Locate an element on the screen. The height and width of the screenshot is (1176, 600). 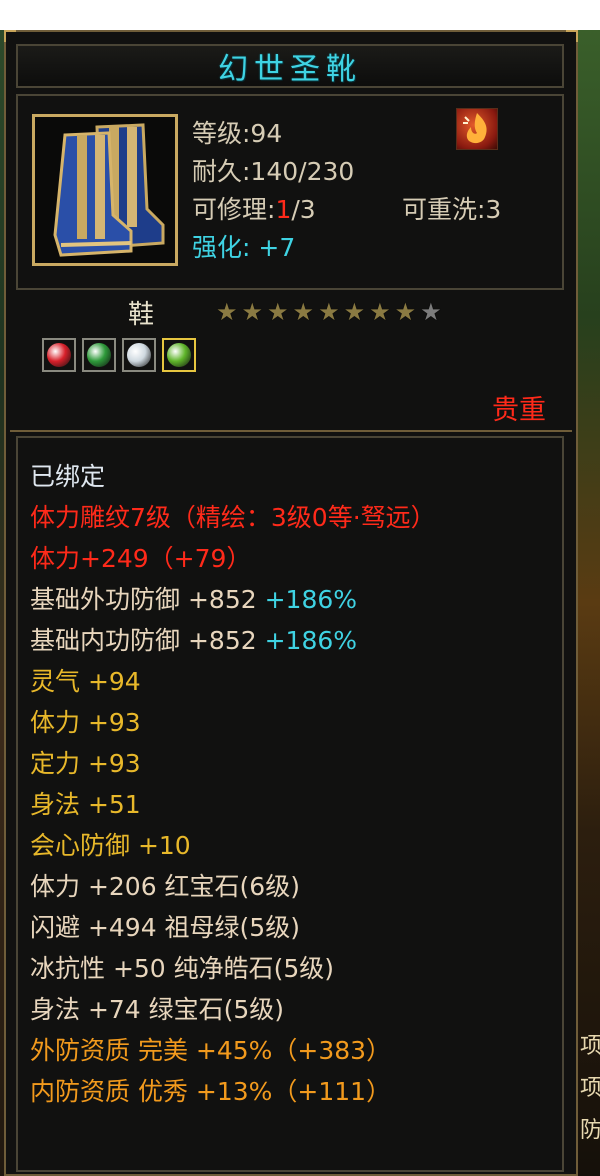
repair-label: 可修理: is located at coordinates (234, 209).